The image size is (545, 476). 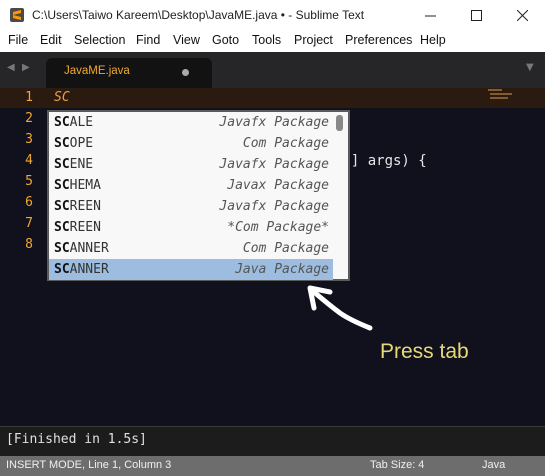 What do you see at coordinates (191, 122) in the screenshot?
I see `autocomplete-item: SCALE Javafx Package` at bounding box center [191, 122].